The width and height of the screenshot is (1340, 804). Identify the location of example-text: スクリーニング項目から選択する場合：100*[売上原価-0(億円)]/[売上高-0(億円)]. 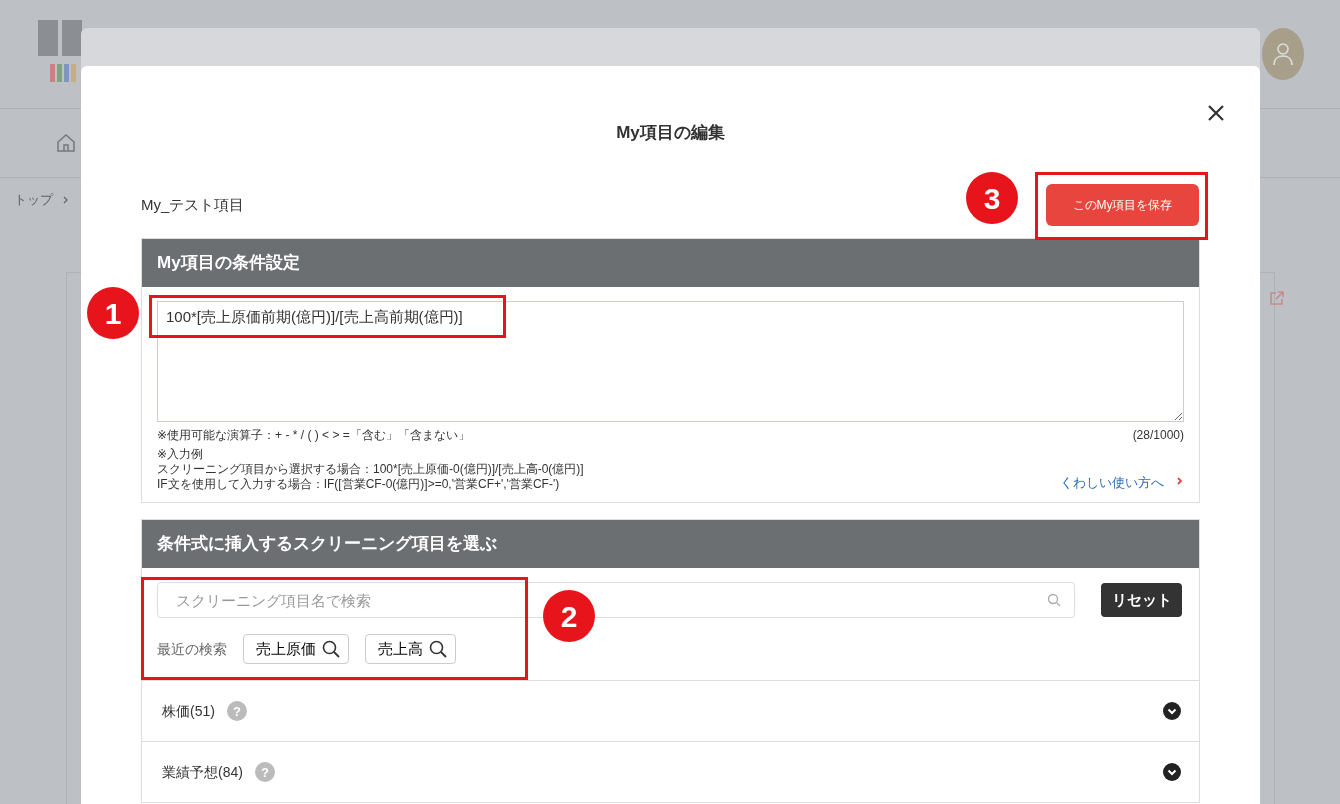
(370, 469).